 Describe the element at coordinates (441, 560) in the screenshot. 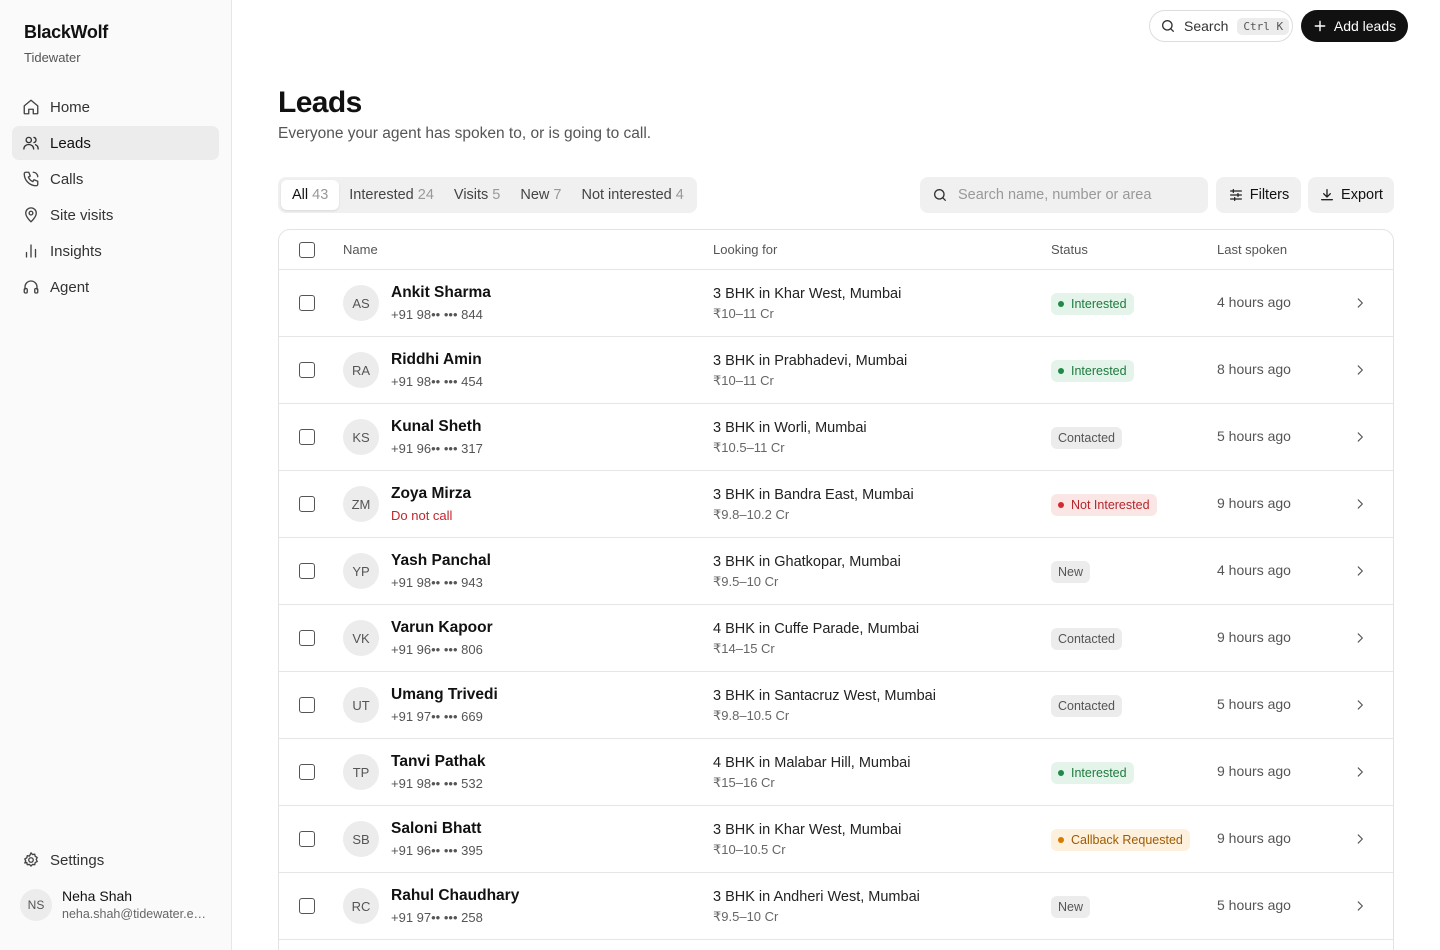

I see `lead-name: Yash Panchal` at that location.